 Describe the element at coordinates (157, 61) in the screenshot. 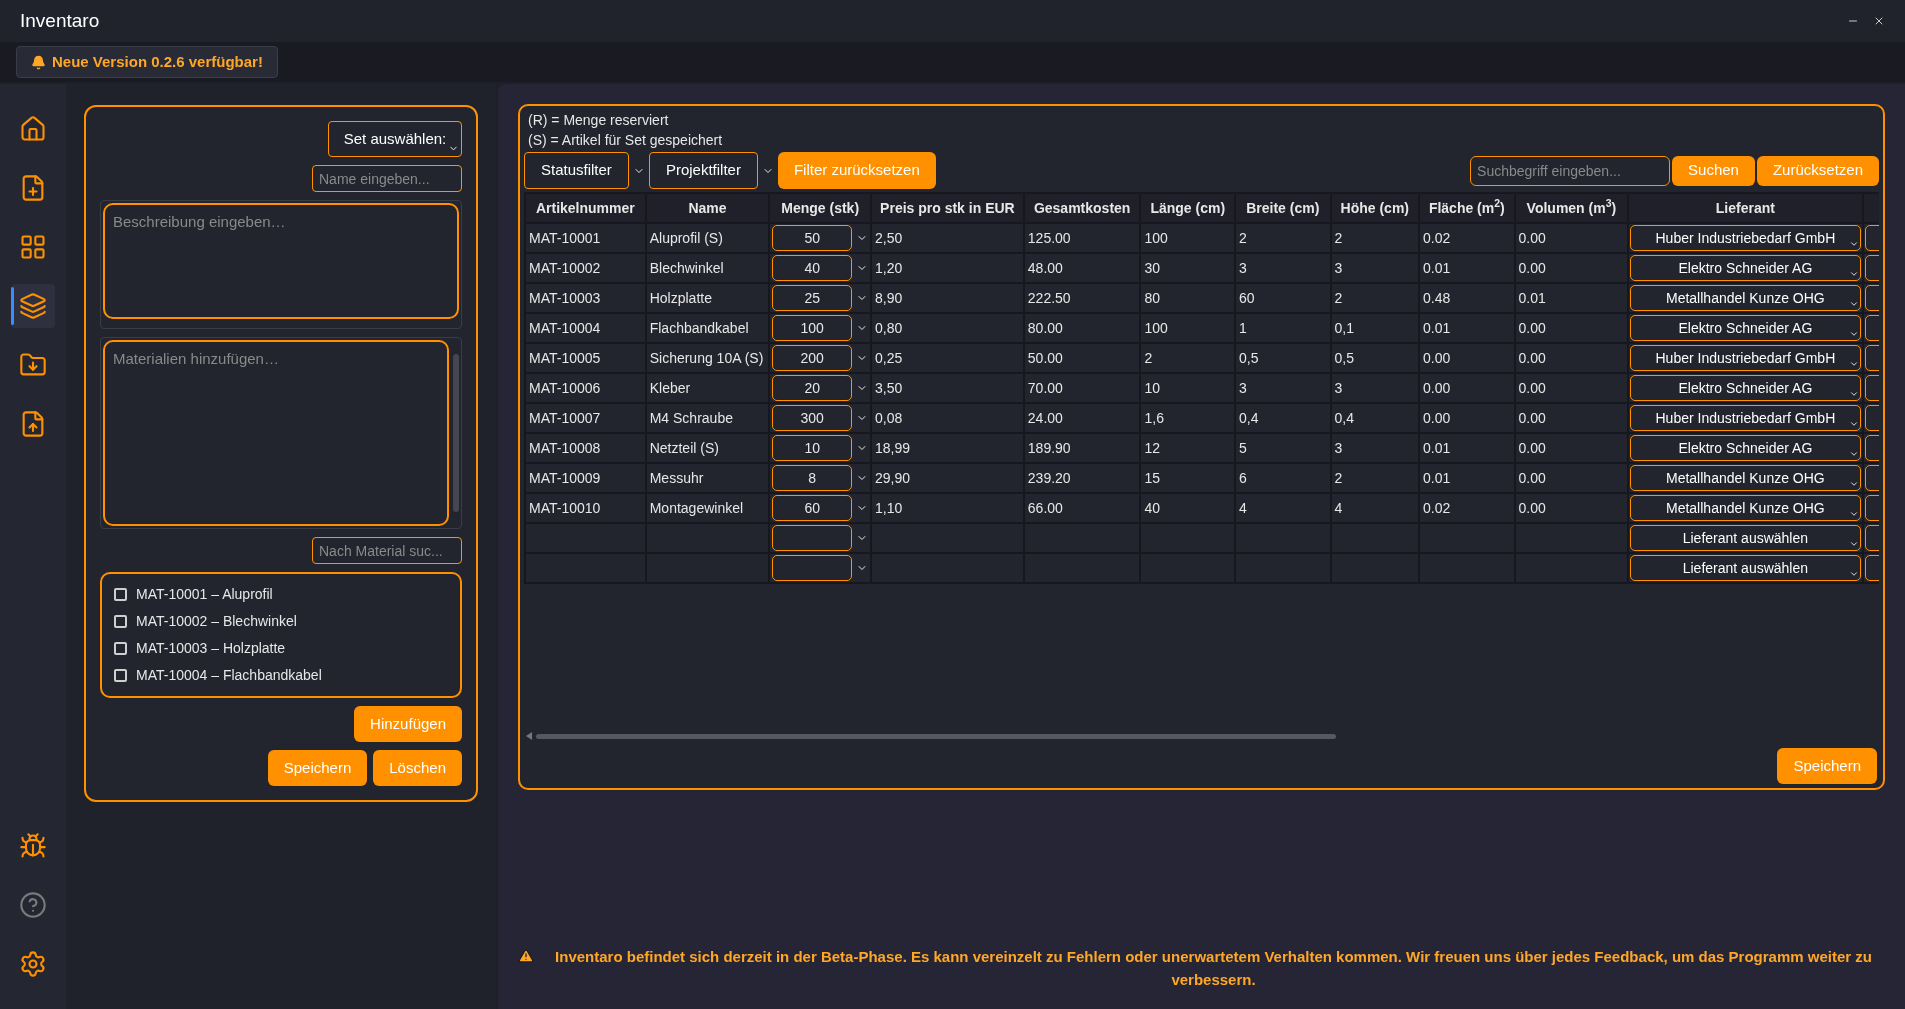

I see `update-banner-text: Neue Version 0.2.6 verfügbar!` at that location.